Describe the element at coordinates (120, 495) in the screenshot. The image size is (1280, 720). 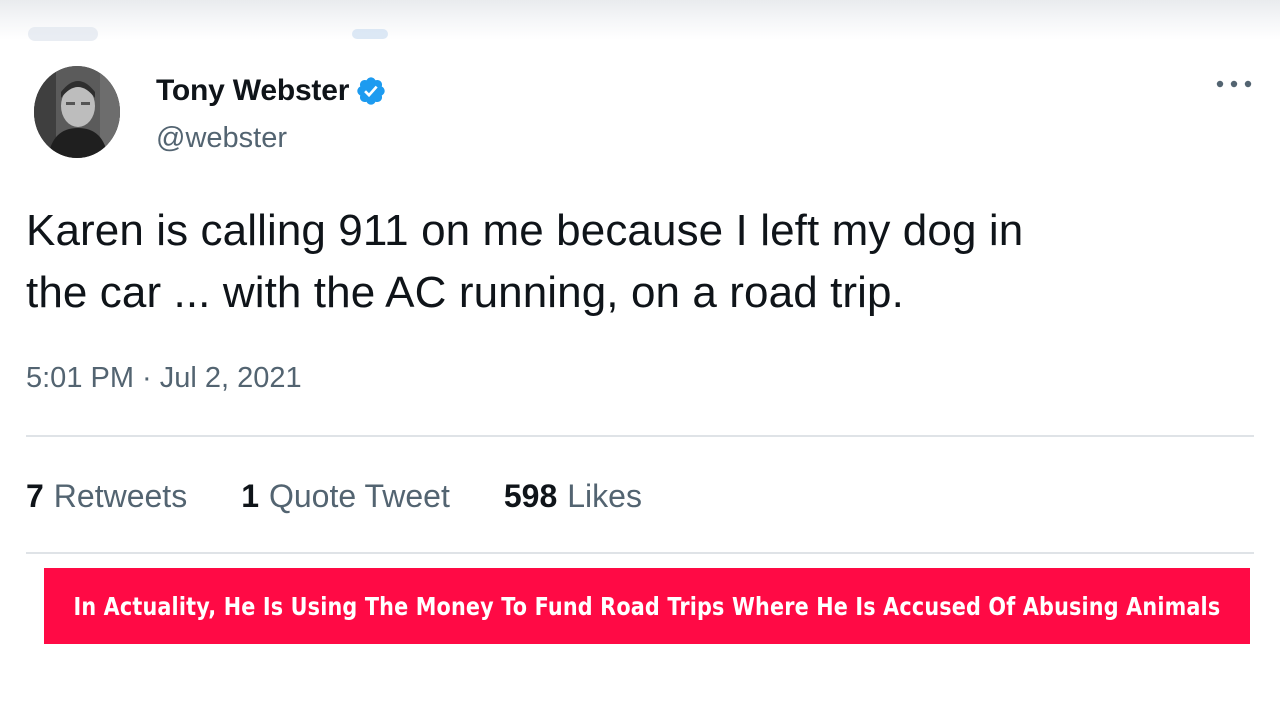
I see `retweets-label: Retweets` at that location.